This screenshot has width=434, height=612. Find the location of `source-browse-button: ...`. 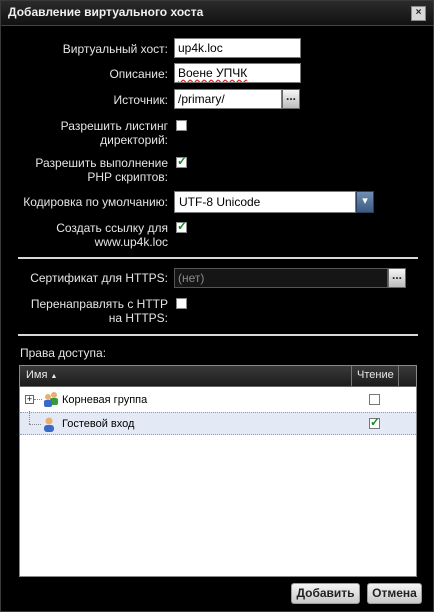

source-browse-button: ... is located at coordinates (291, 99).